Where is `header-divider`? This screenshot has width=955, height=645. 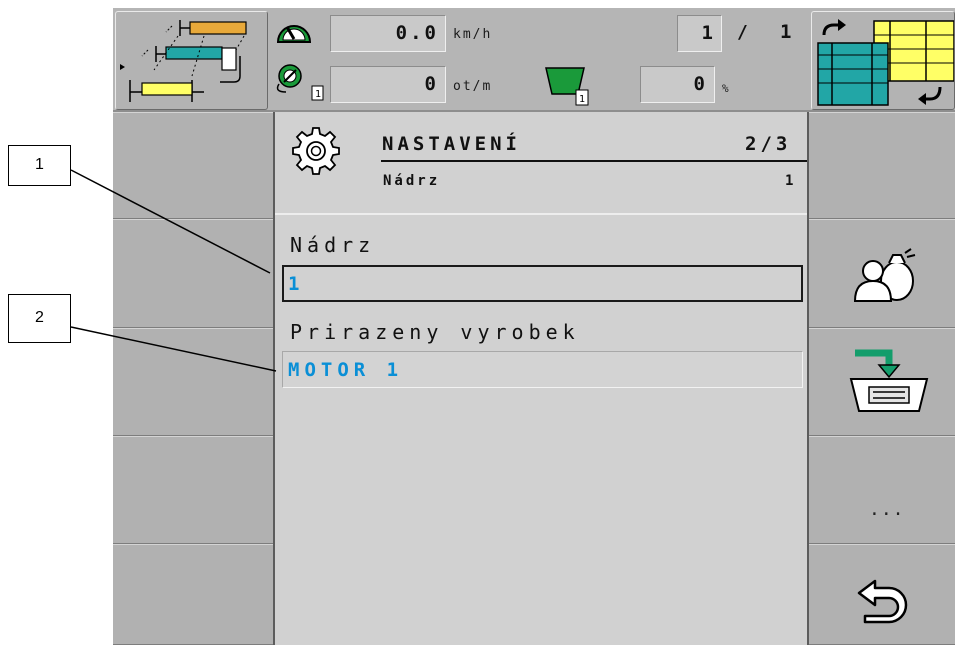
header-divider is located at coordinates (594, 161).